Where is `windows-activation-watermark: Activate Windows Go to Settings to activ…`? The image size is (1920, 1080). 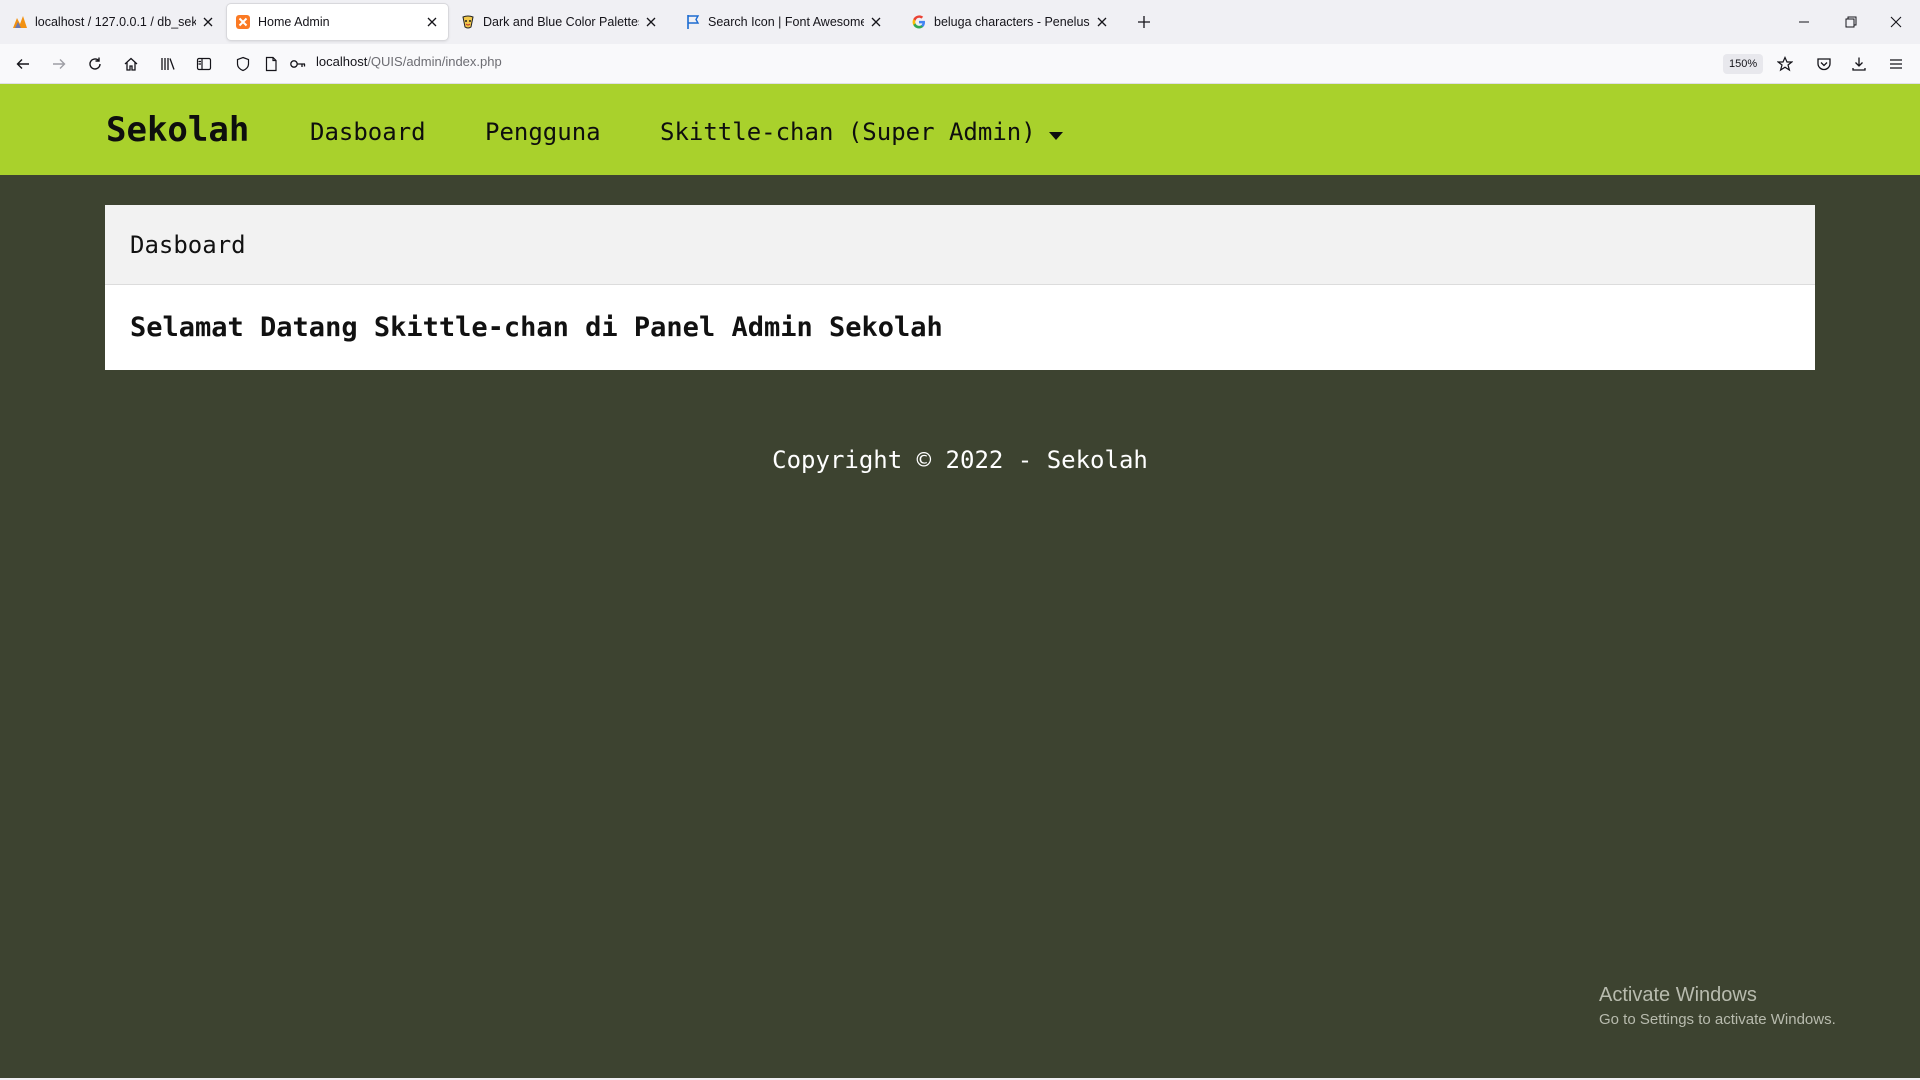
windows-activation-watermark: Activate Windows Go to Settings to activ… is located at coordinates (1717, 1006).